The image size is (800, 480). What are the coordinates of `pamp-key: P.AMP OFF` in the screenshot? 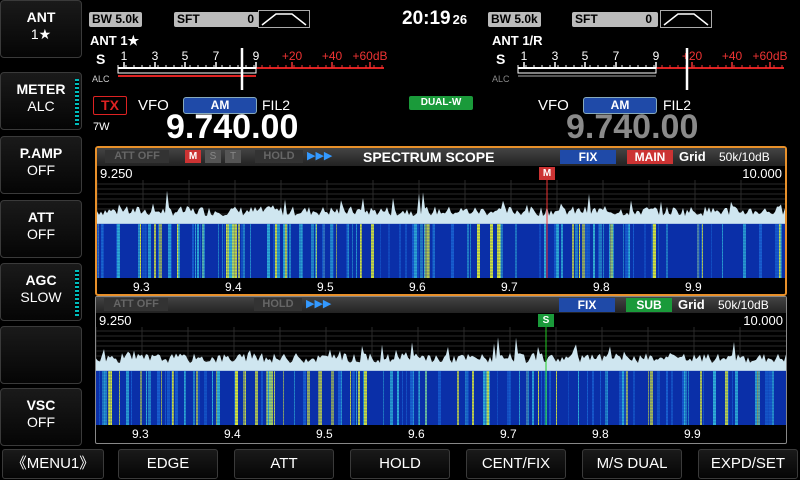 It's located at (41, 165).